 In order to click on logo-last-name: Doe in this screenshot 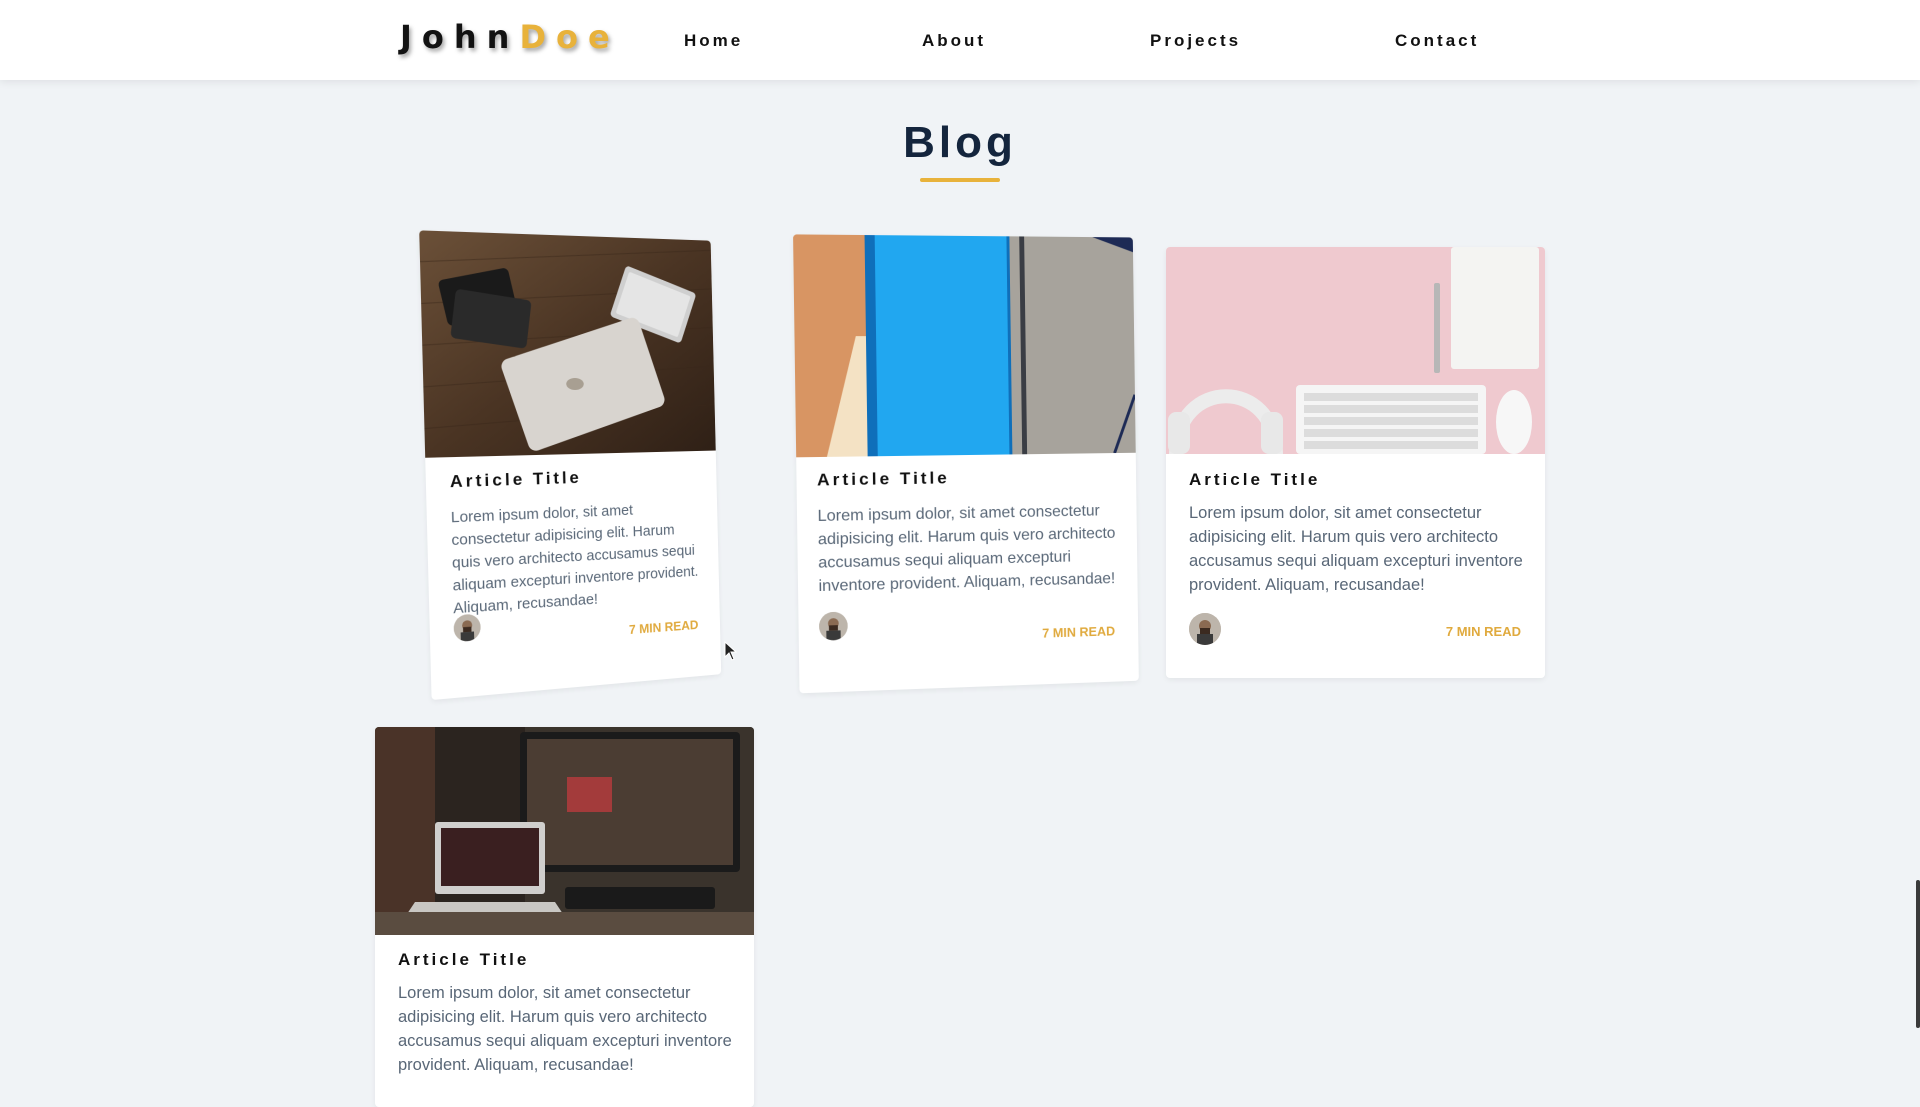, I will do `click(569, 37)`.